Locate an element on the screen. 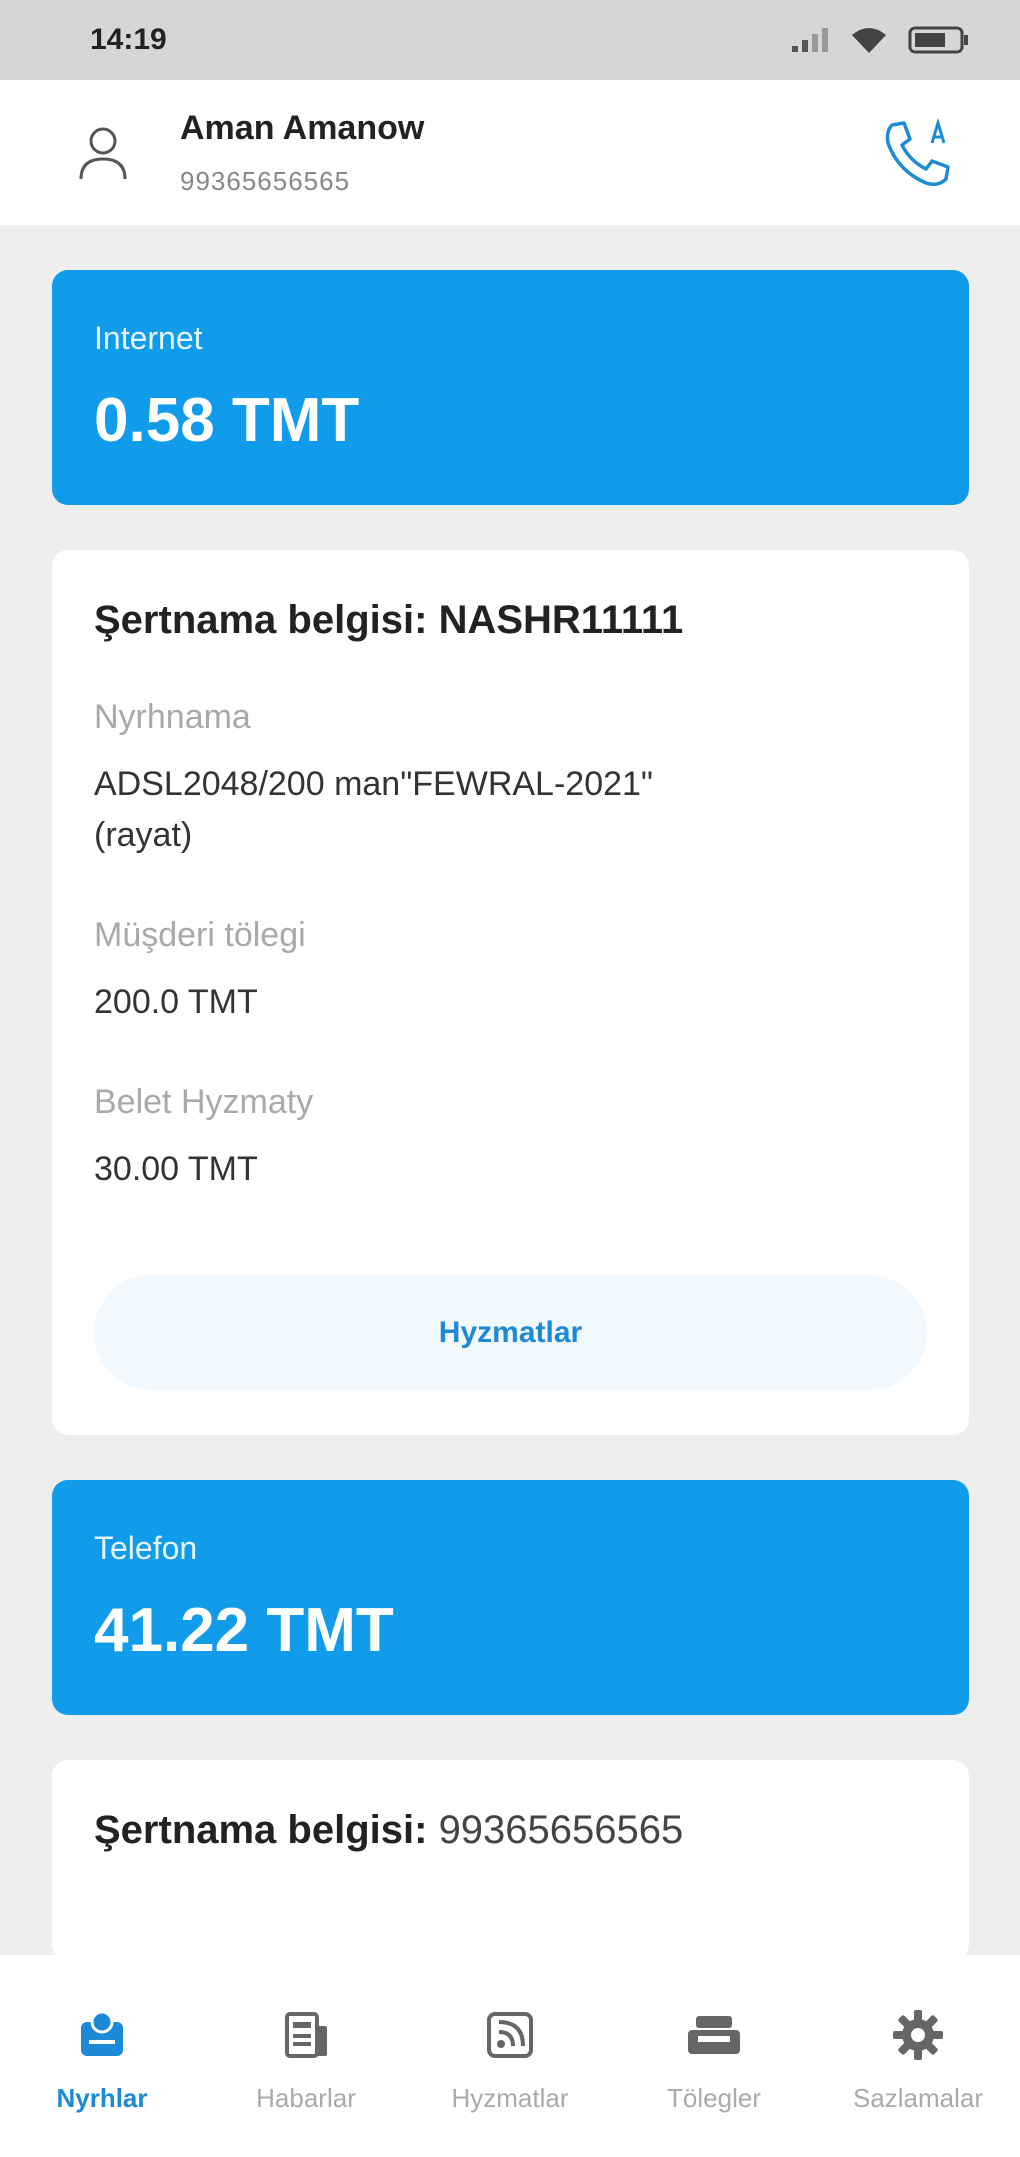  nav-item-sazlamalar: Sazlamalar is located at coordinates (918, 2059).